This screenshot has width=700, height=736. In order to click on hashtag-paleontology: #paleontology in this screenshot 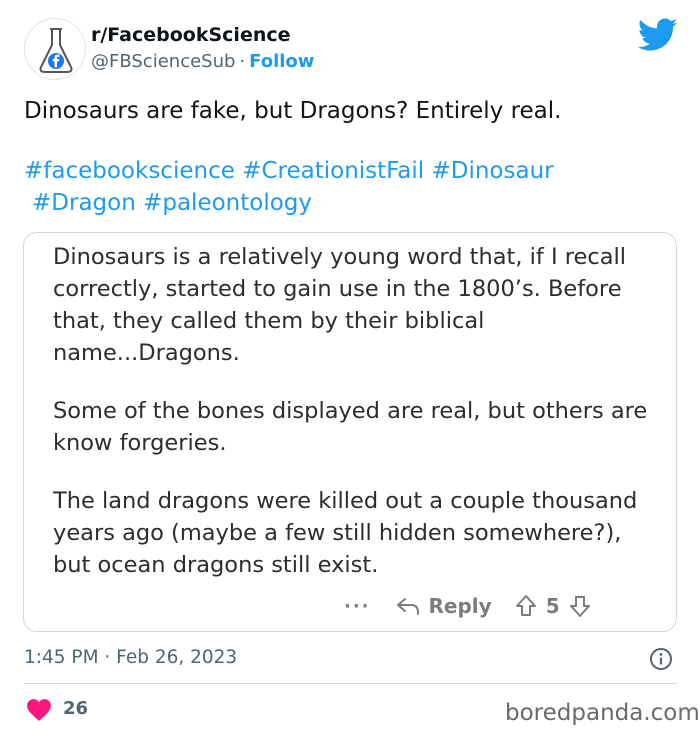, I will do `click(227, 203)`.